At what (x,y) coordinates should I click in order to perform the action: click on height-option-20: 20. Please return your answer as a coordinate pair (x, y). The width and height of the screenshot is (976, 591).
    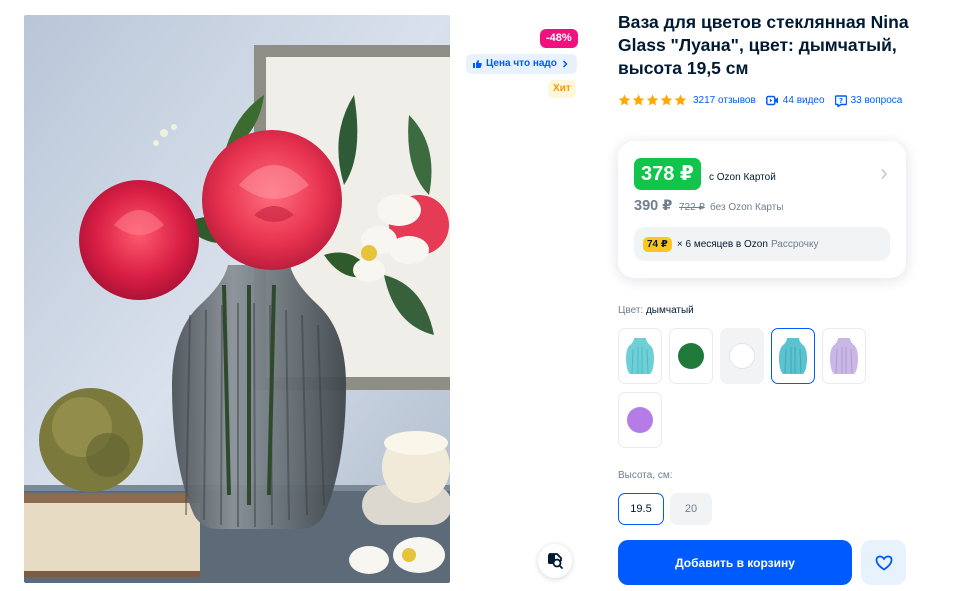
    Looking at the image, I should click on (691, 509).